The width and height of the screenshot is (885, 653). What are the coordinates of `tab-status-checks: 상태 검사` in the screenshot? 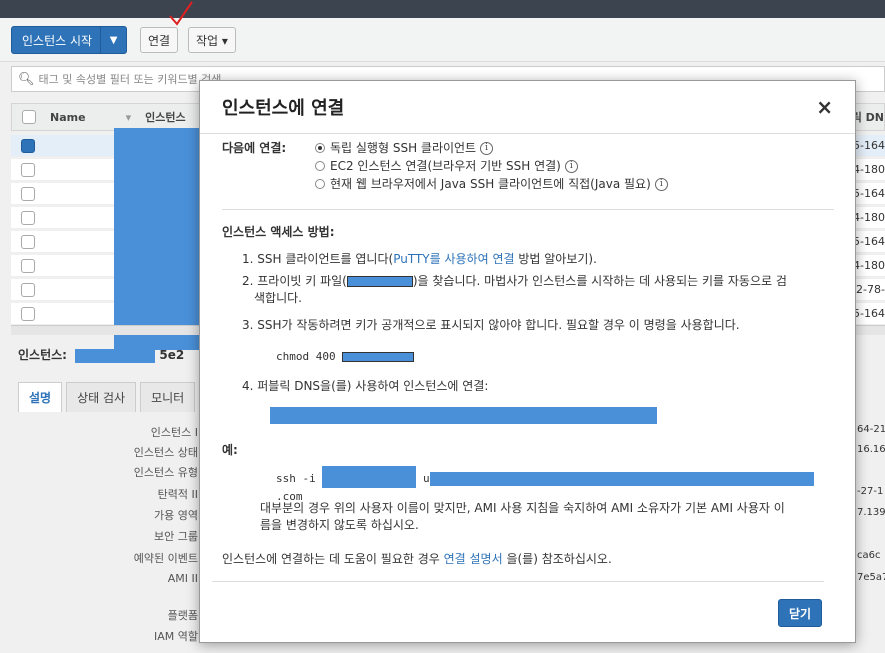 It's located at (101, 397).